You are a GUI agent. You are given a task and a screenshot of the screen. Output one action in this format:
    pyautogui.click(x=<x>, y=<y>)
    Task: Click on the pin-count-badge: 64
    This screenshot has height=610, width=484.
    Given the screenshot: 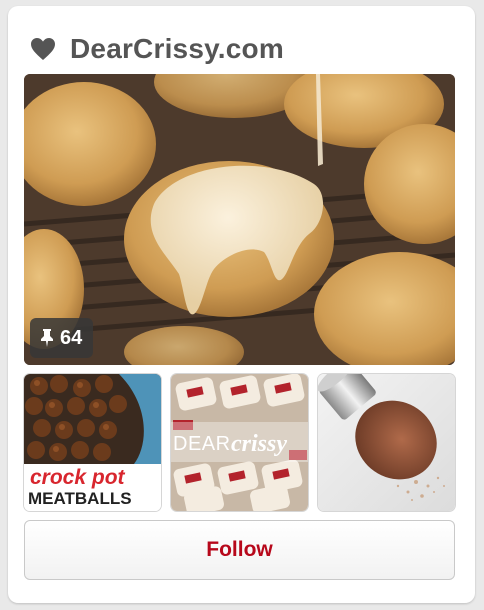 What is the action you would take?
    pyautogui.click(x=62, y=338)
    